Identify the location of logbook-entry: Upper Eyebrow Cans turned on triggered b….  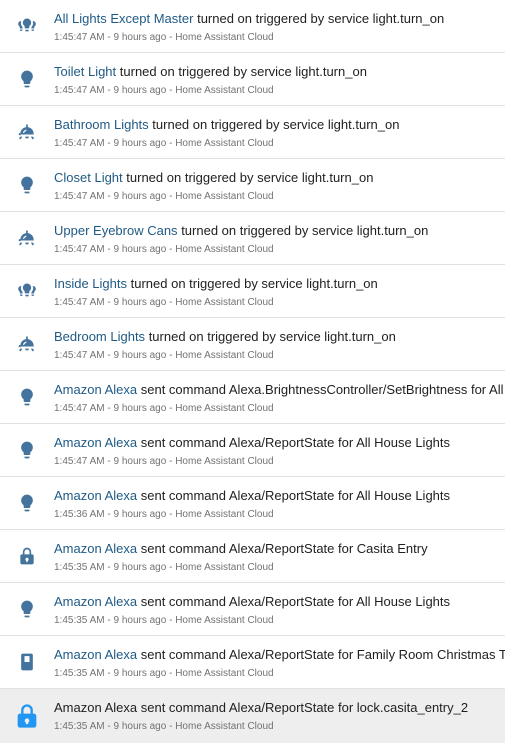
(252, 238).